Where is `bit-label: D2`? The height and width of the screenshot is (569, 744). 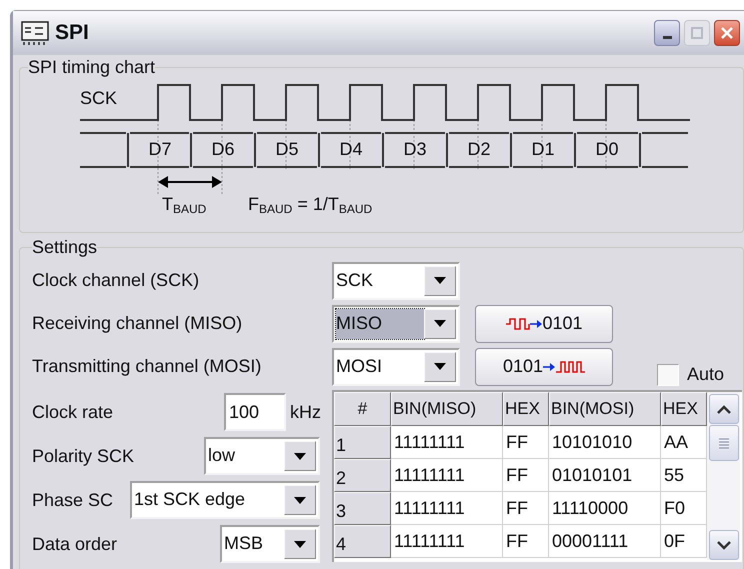 bit-label: D2 is located at coordinates (479, 149).